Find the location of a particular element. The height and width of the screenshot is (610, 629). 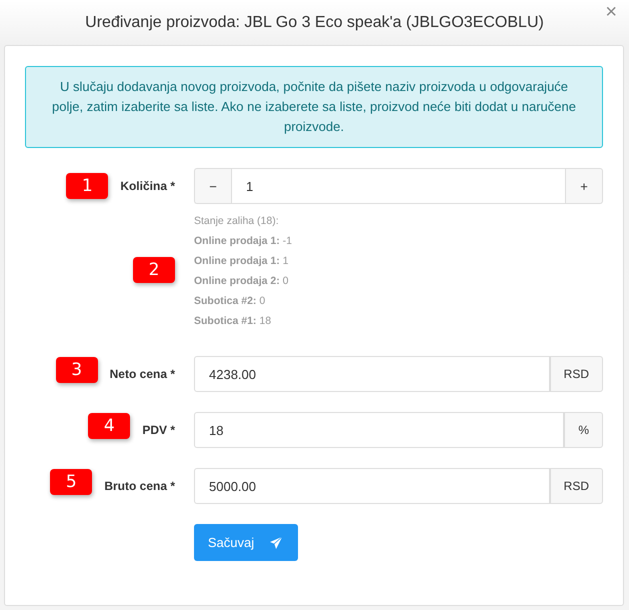

stock-line: Subotica #2: 0 is located at coordinates (230, 301).